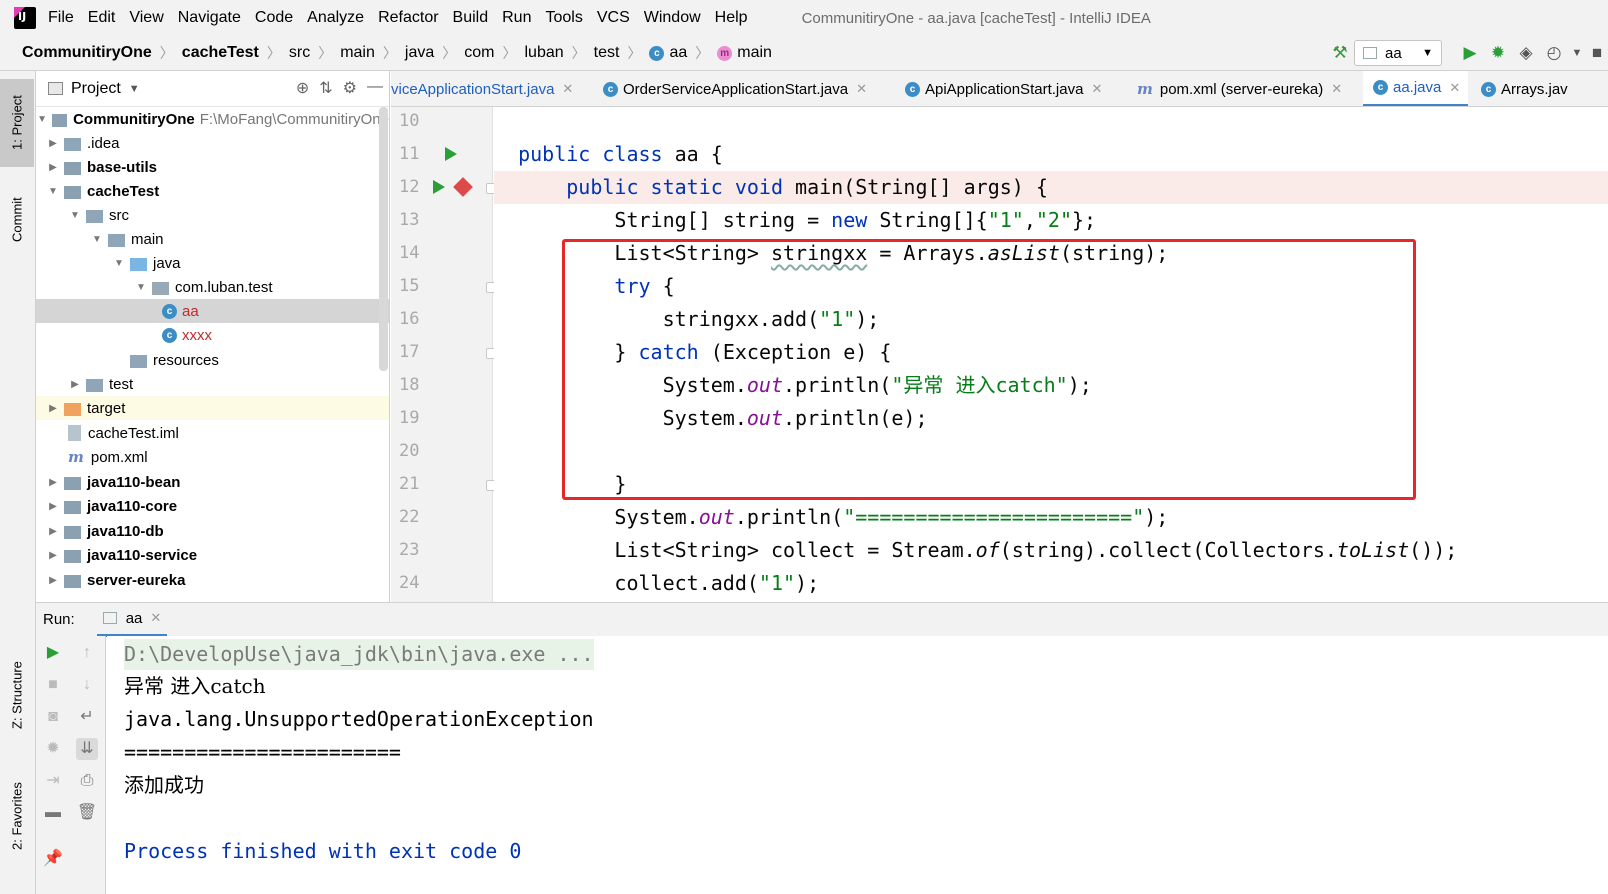 Image resolution: width=1608 pixels, height=894 pixels. Describe the element at coordinates (212, 506) in the screenshot. I see `tree-item-java110-core: ▶ java110-core` at that location.